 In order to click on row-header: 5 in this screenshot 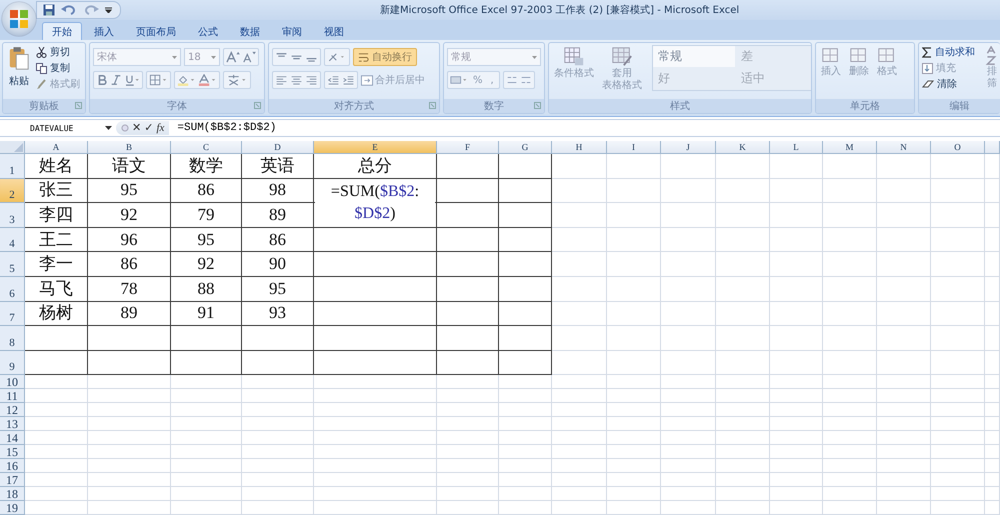, I will do `click(12, 264)`.